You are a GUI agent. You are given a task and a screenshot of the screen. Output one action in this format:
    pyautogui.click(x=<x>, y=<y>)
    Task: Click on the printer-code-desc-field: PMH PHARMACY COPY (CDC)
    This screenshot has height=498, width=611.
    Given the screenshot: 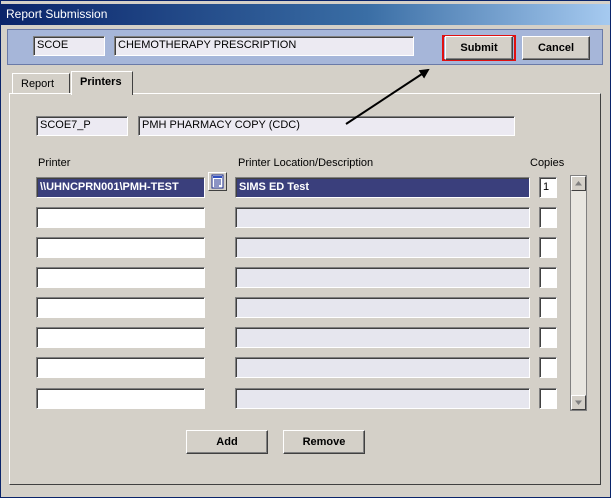 What is the action you would take?
    pyautogui.click(x=326, y=126)
    